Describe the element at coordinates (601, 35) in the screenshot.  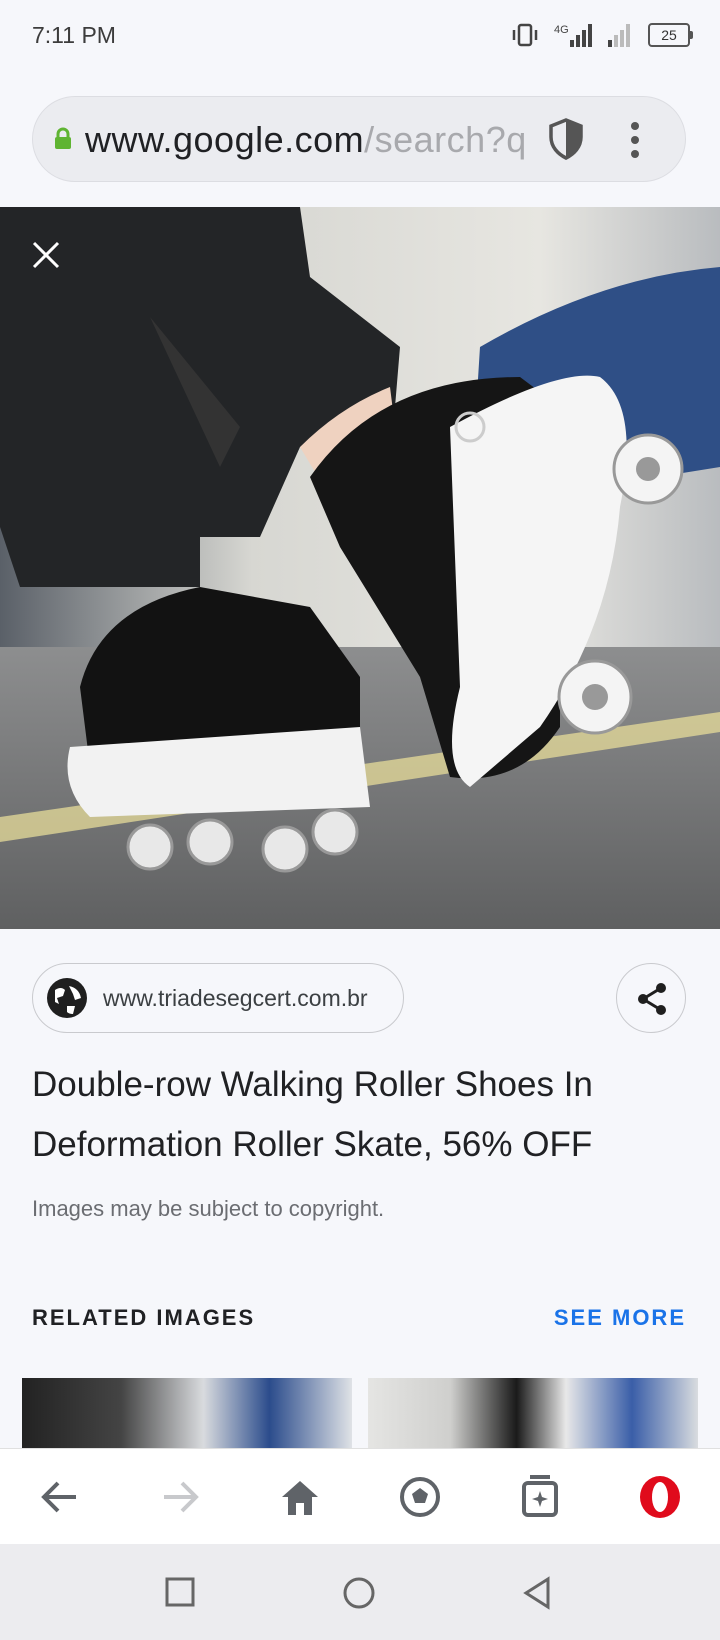
I see `status-icons: 4G 25` at that location.